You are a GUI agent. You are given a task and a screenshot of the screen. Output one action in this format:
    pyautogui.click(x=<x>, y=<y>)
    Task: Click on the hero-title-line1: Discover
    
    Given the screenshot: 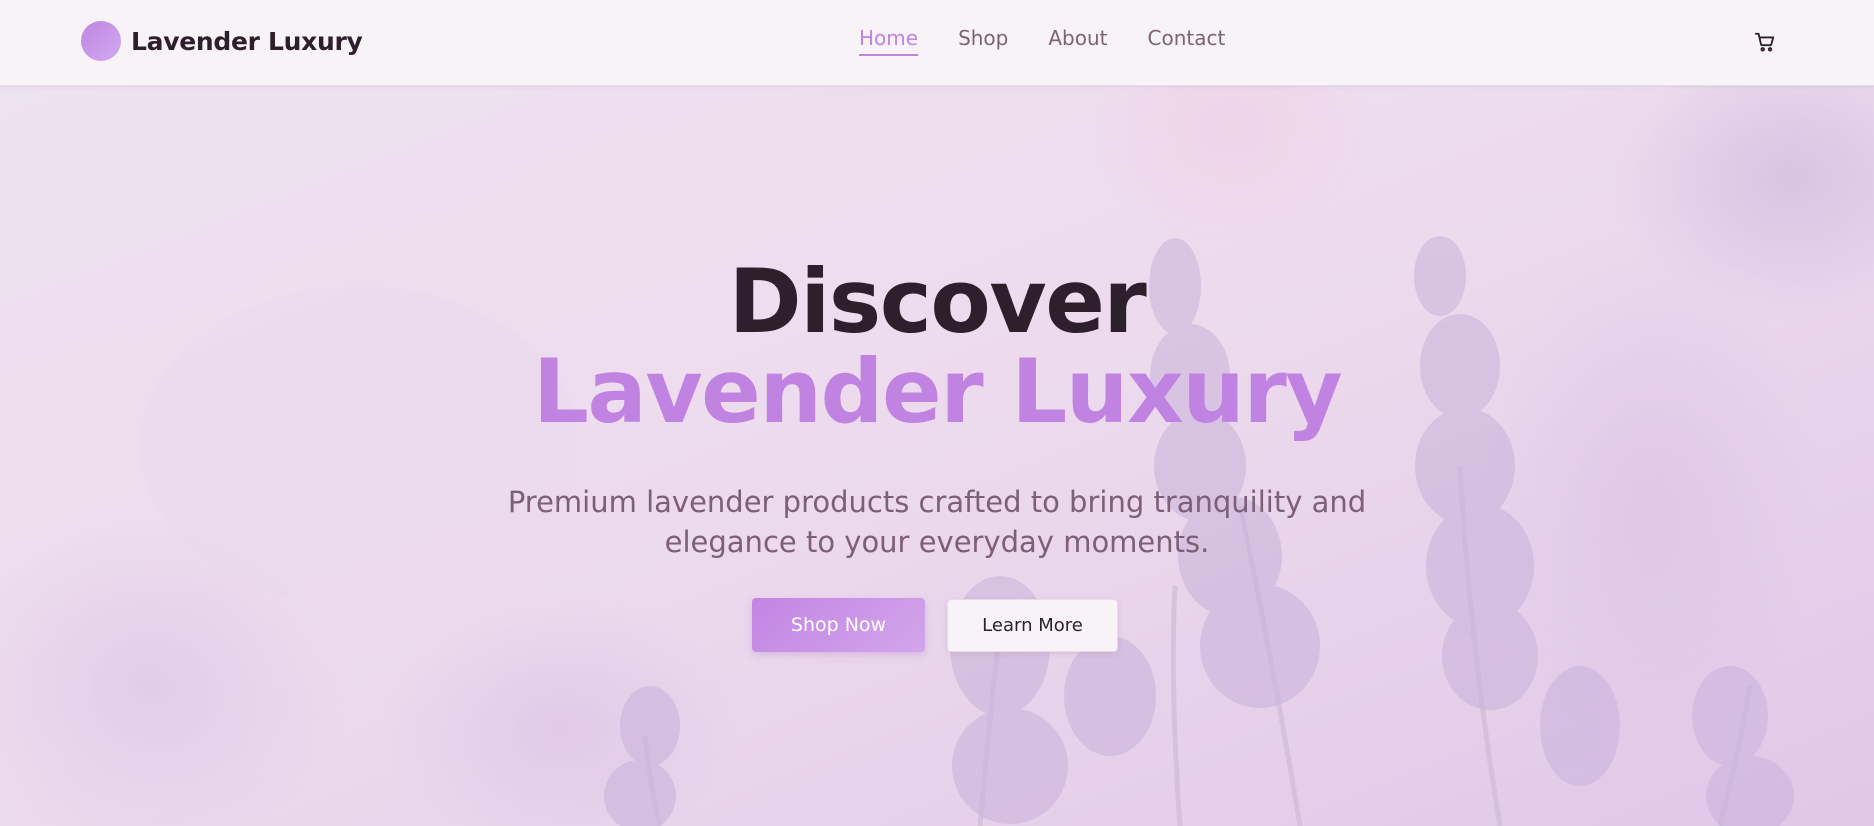 What is the action you would take?
    pyautogui.click(x=937, y=301)
    